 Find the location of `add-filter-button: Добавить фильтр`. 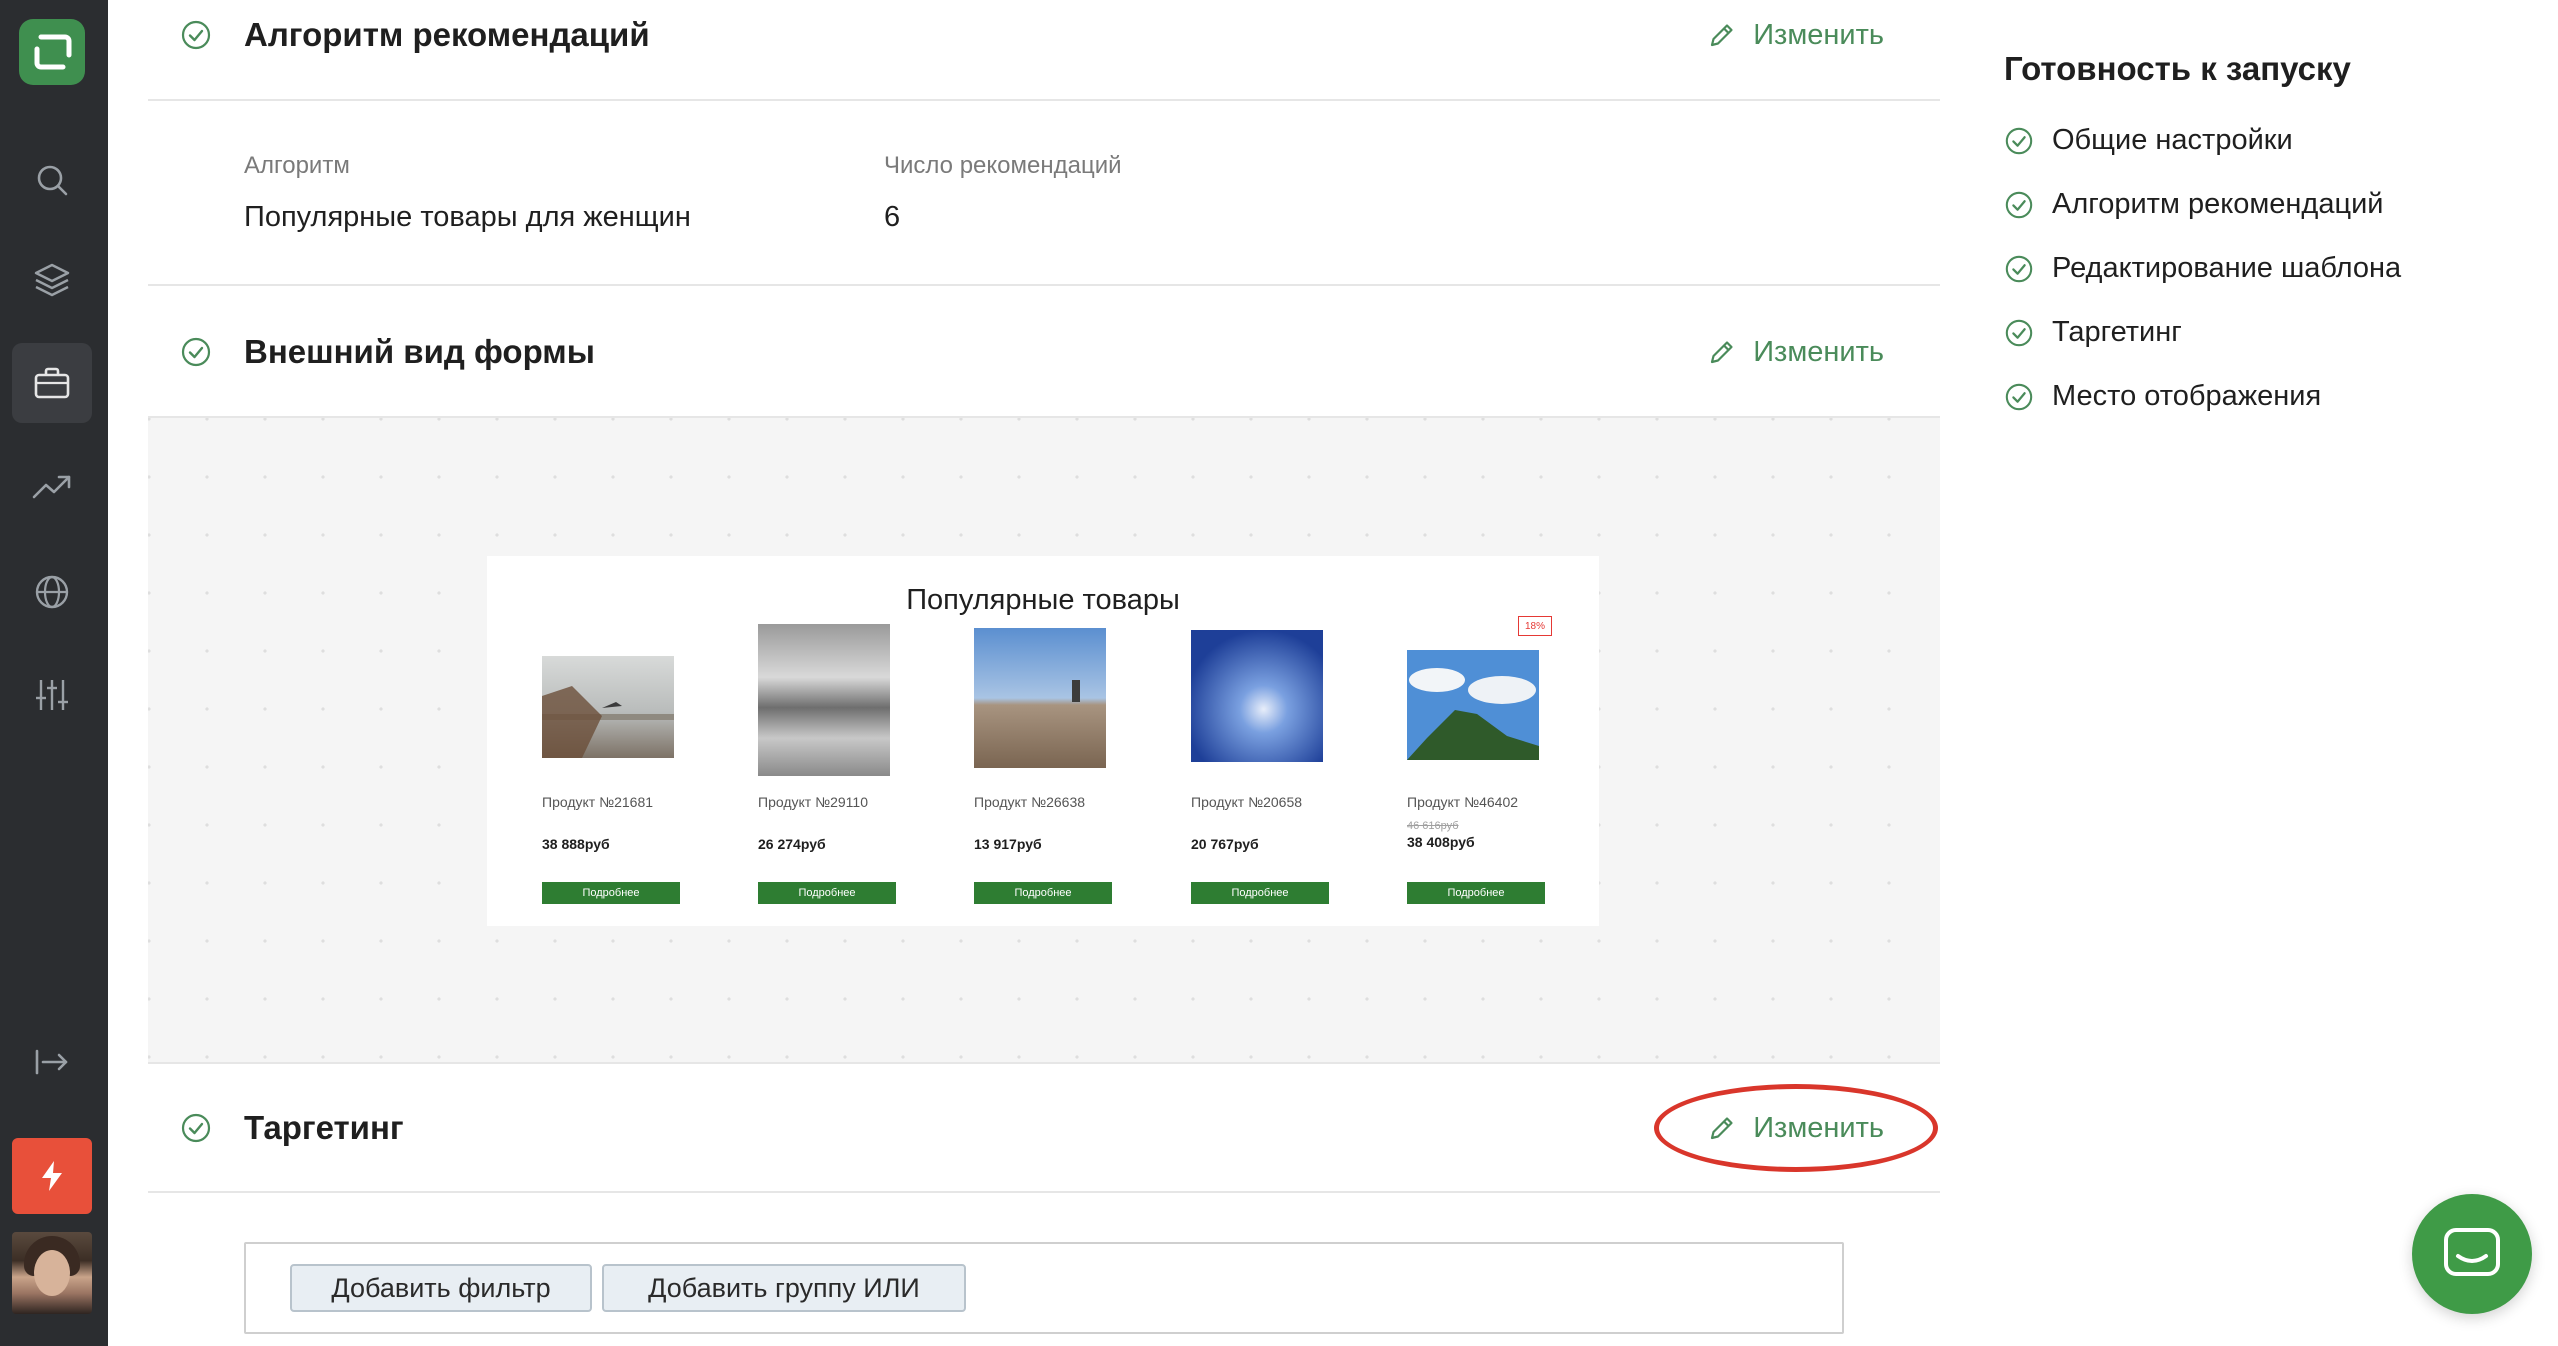

add-filter-button: Добавить фильтр is located at coordinates (441, 1288).